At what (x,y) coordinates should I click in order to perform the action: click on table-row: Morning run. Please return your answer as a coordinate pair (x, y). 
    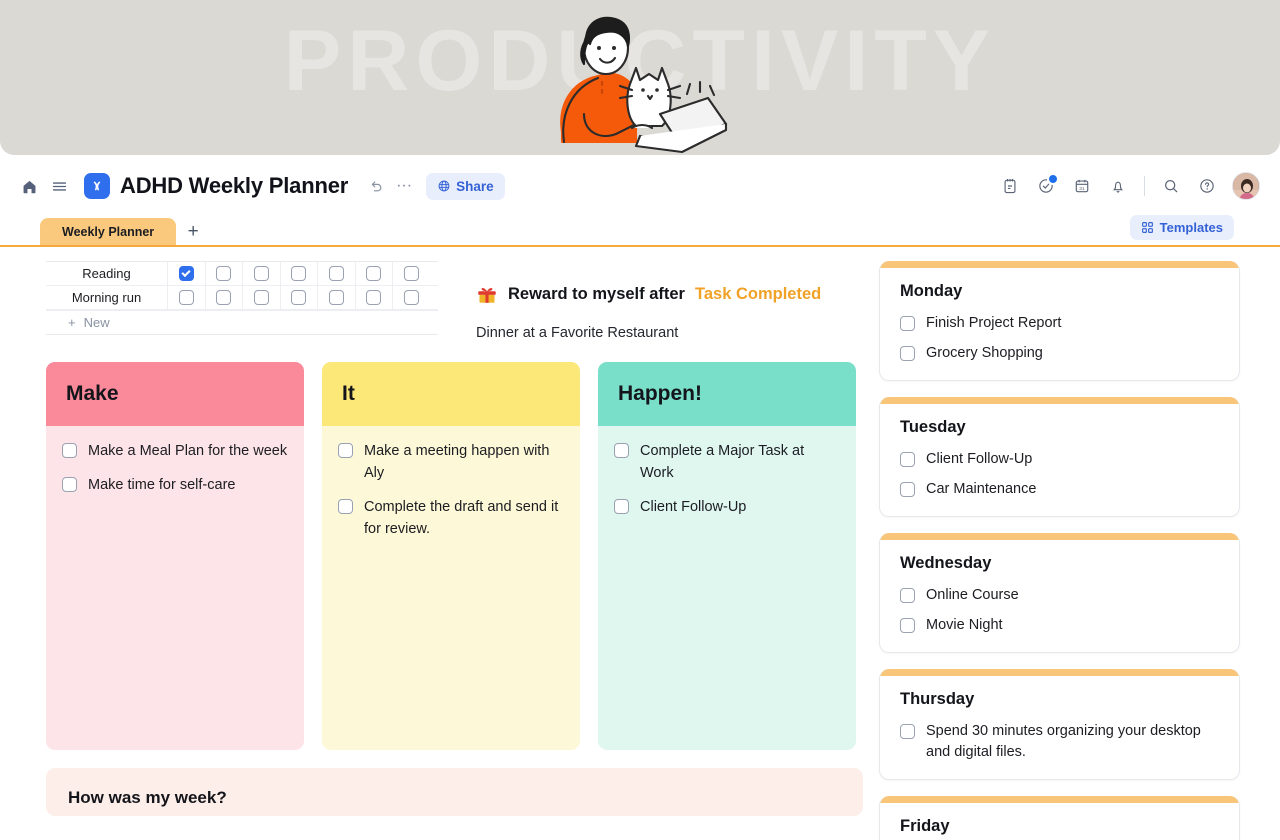
    Looking at the image, I should click on (242, 297).